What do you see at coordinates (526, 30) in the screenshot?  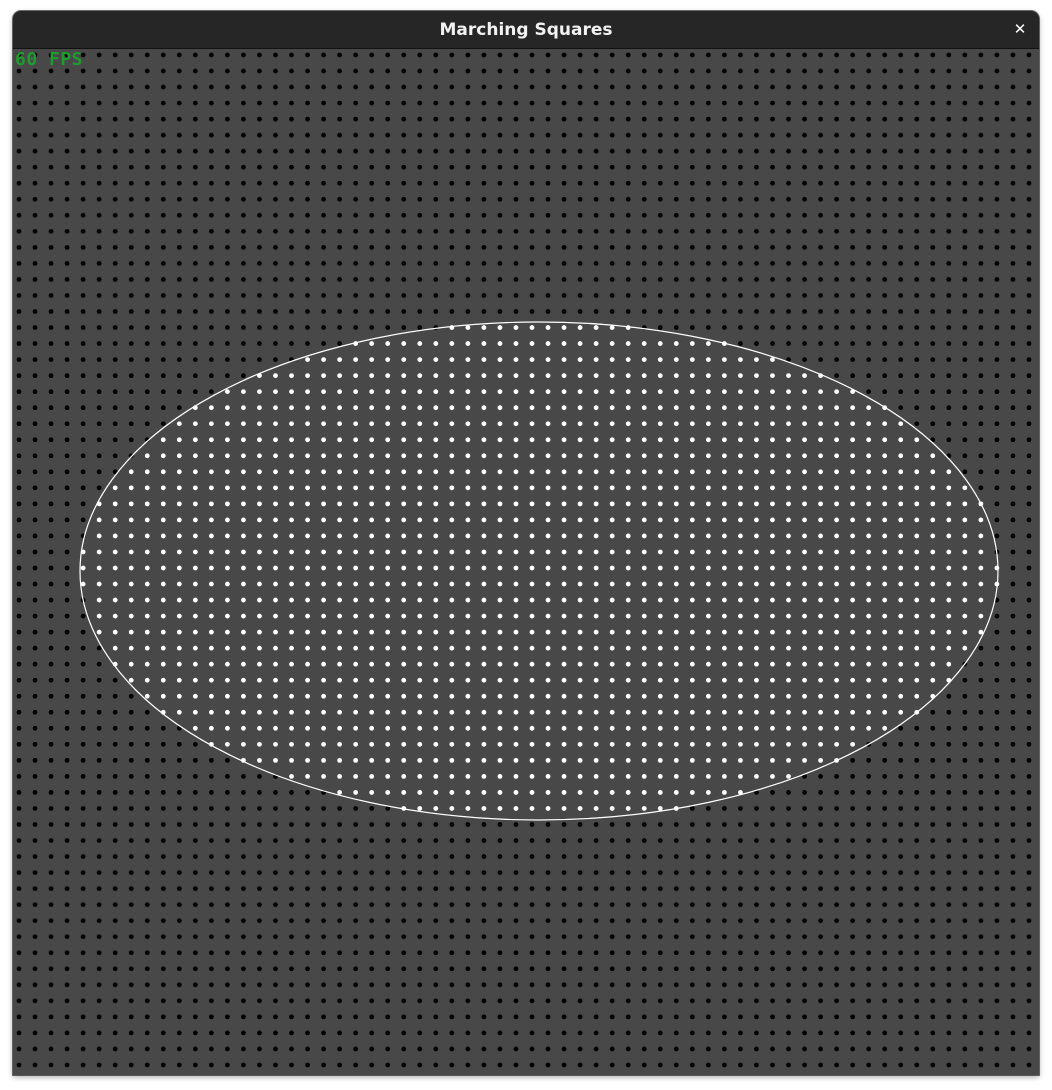 I see `title-bar: Marching Squares ✕` at bounding box center [526, 30].